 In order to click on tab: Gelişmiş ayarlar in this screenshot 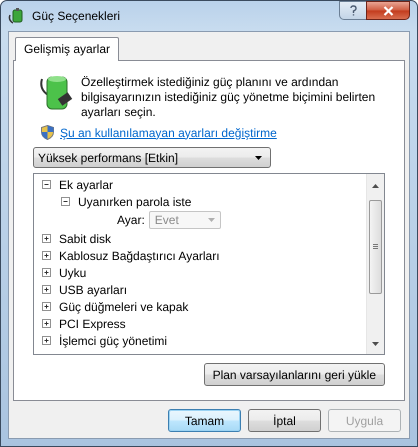, I will do `click(67, 49)`.